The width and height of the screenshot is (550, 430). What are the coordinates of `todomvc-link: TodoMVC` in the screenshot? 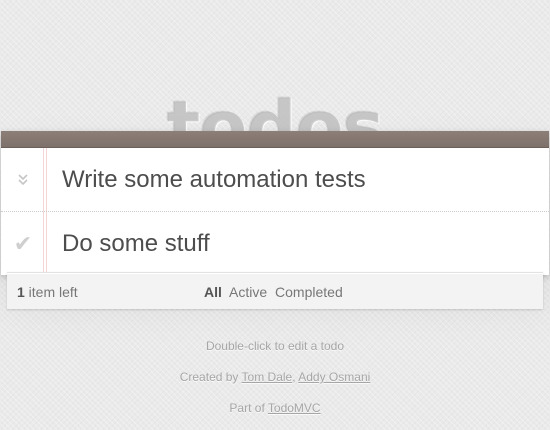 It's located at (294, 408).